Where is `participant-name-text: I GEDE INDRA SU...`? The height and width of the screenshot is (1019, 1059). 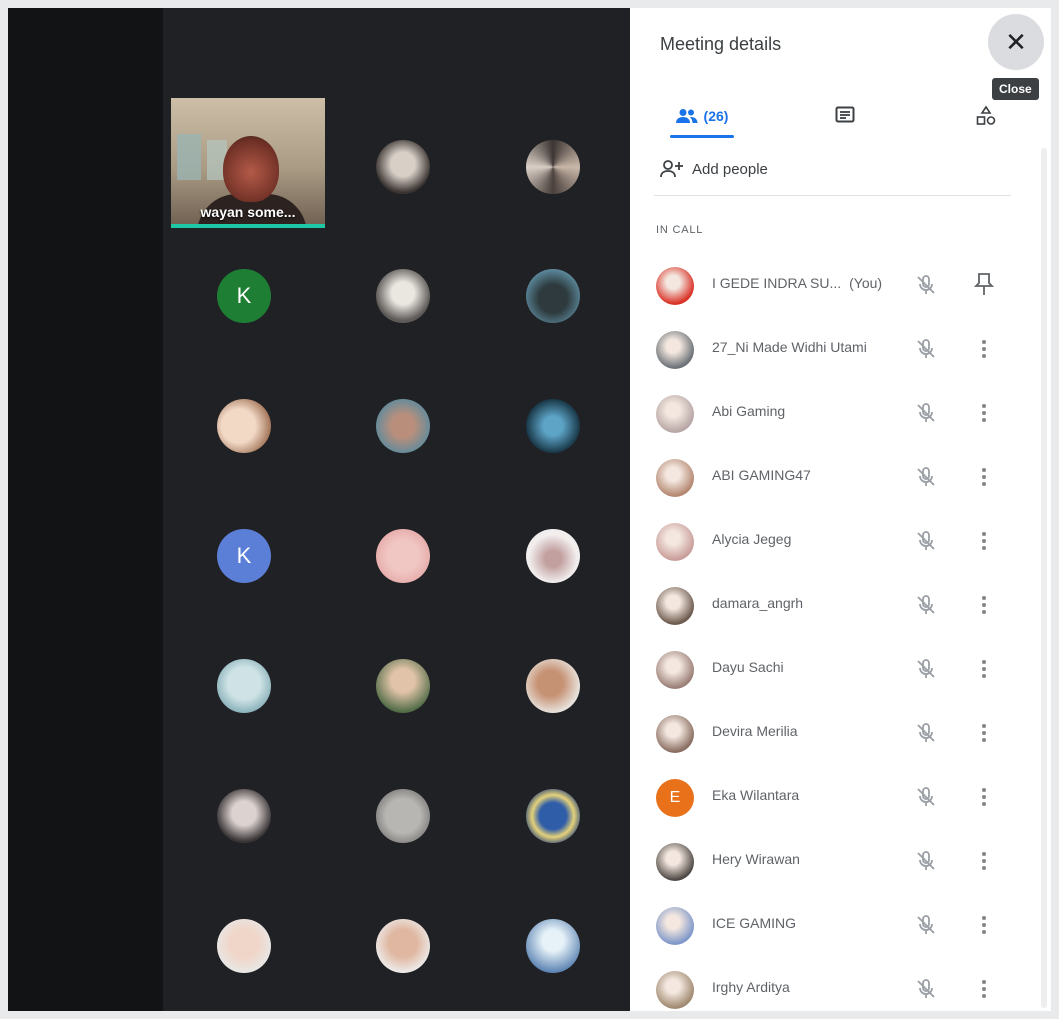
participant-name-text: I GEDE INDRA SU... is located at coordinates (777, 283).